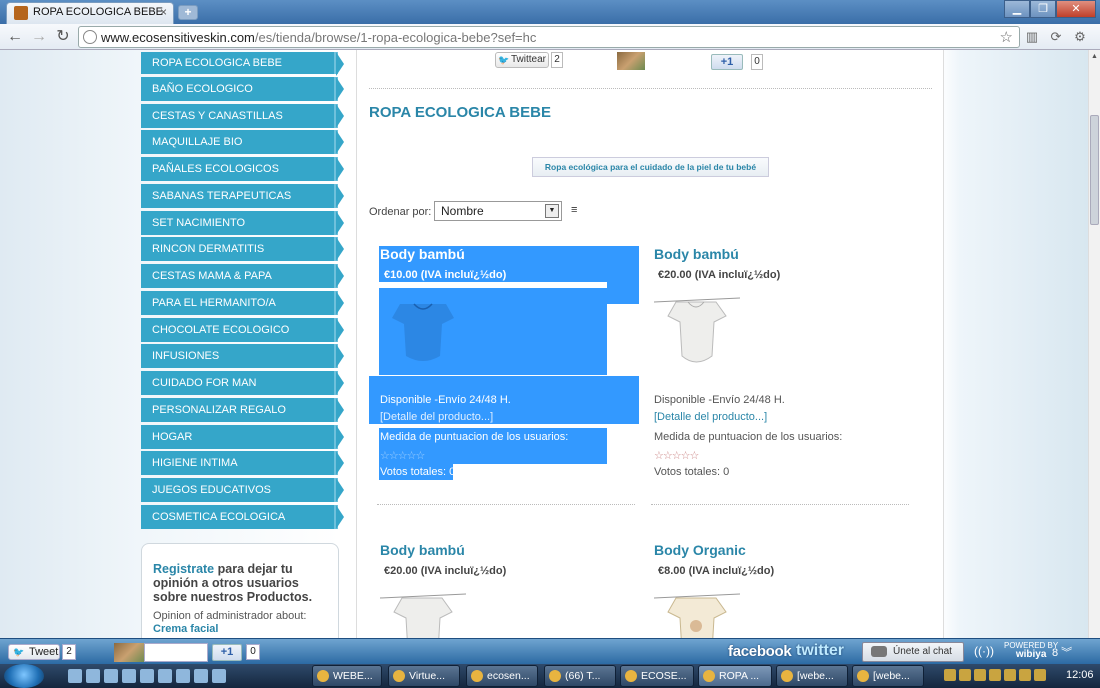 This screenshot has height=688, width=1100. What do you see at coordinates (242, 142) in the screenshot?
I see `sidebar-item-maquillaje-bio: MAQUILLAJE BIO` at bounding box center [242, 142].